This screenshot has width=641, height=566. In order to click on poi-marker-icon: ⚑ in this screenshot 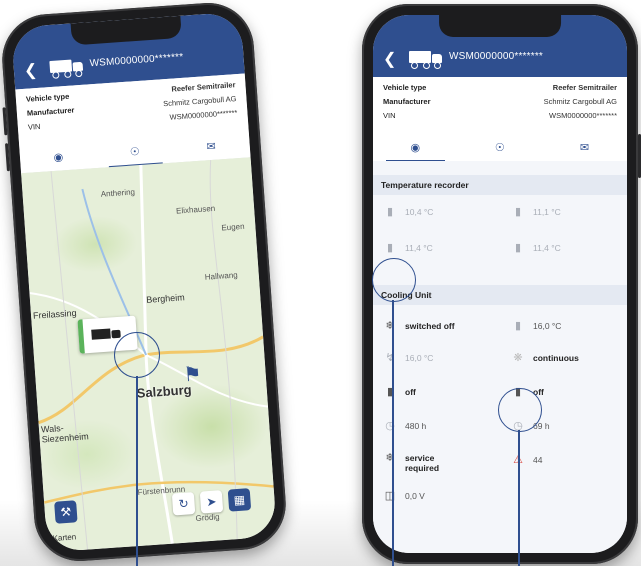, I will do `click(192, 375)`.